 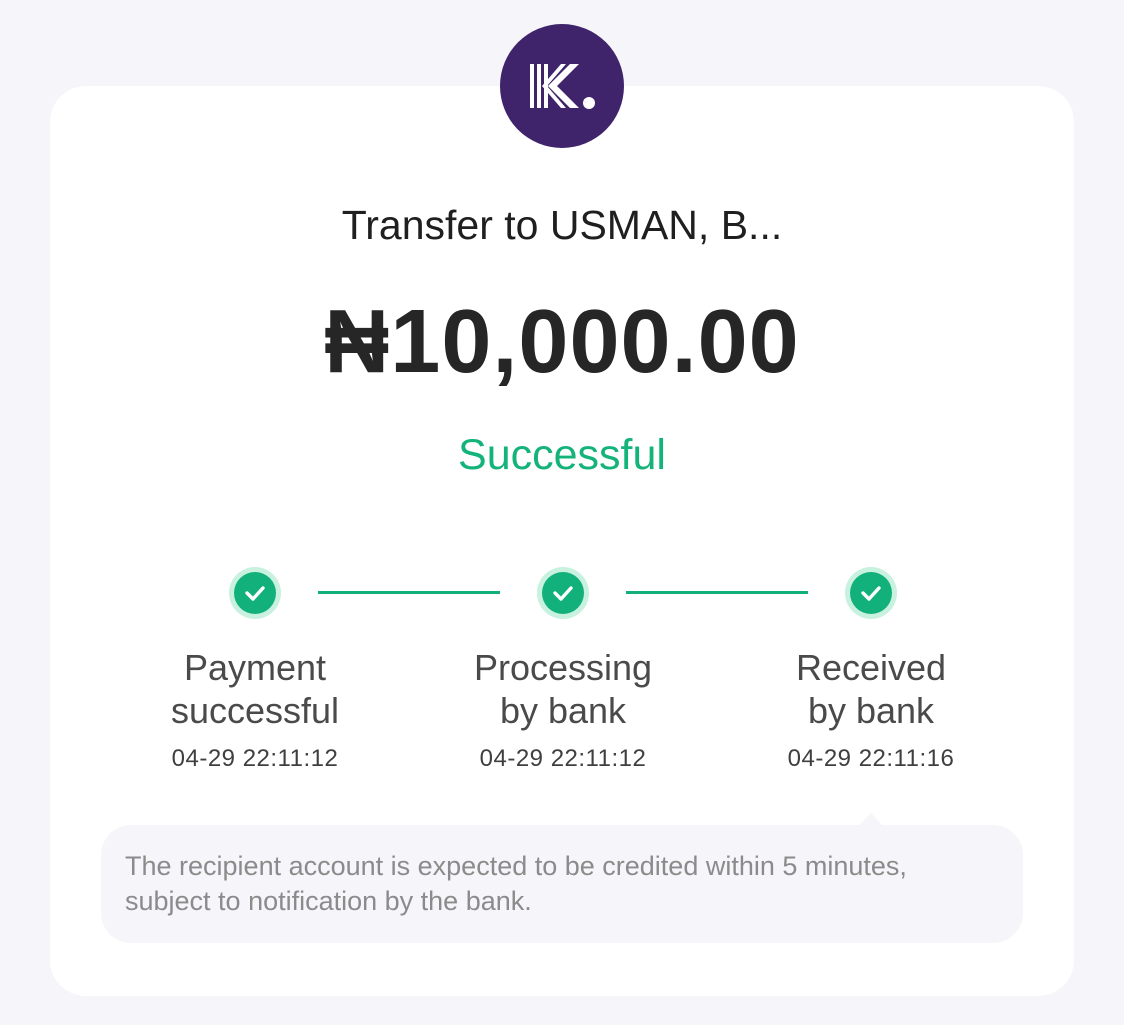 I want to click on kuda-logo, so click(x=562, y=86).